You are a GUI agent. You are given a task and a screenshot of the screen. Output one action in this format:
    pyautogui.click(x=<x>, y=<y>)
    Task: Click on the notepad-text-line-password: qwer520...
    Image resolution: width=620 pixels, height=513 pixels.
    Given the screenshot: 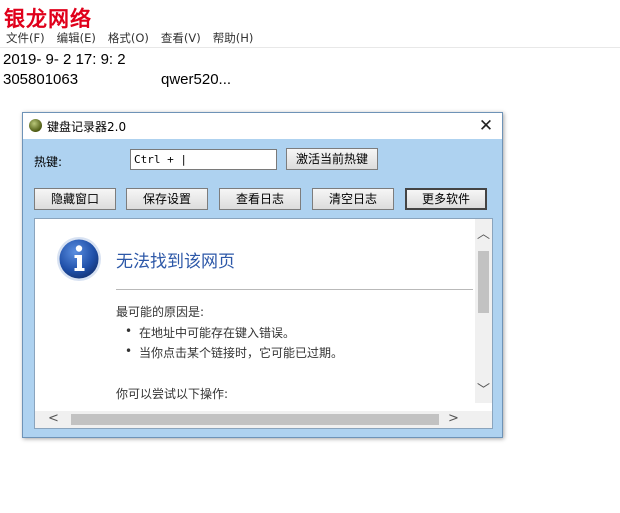 What is the action you would take?
    pyautogui.click(x=196, y=79)
    